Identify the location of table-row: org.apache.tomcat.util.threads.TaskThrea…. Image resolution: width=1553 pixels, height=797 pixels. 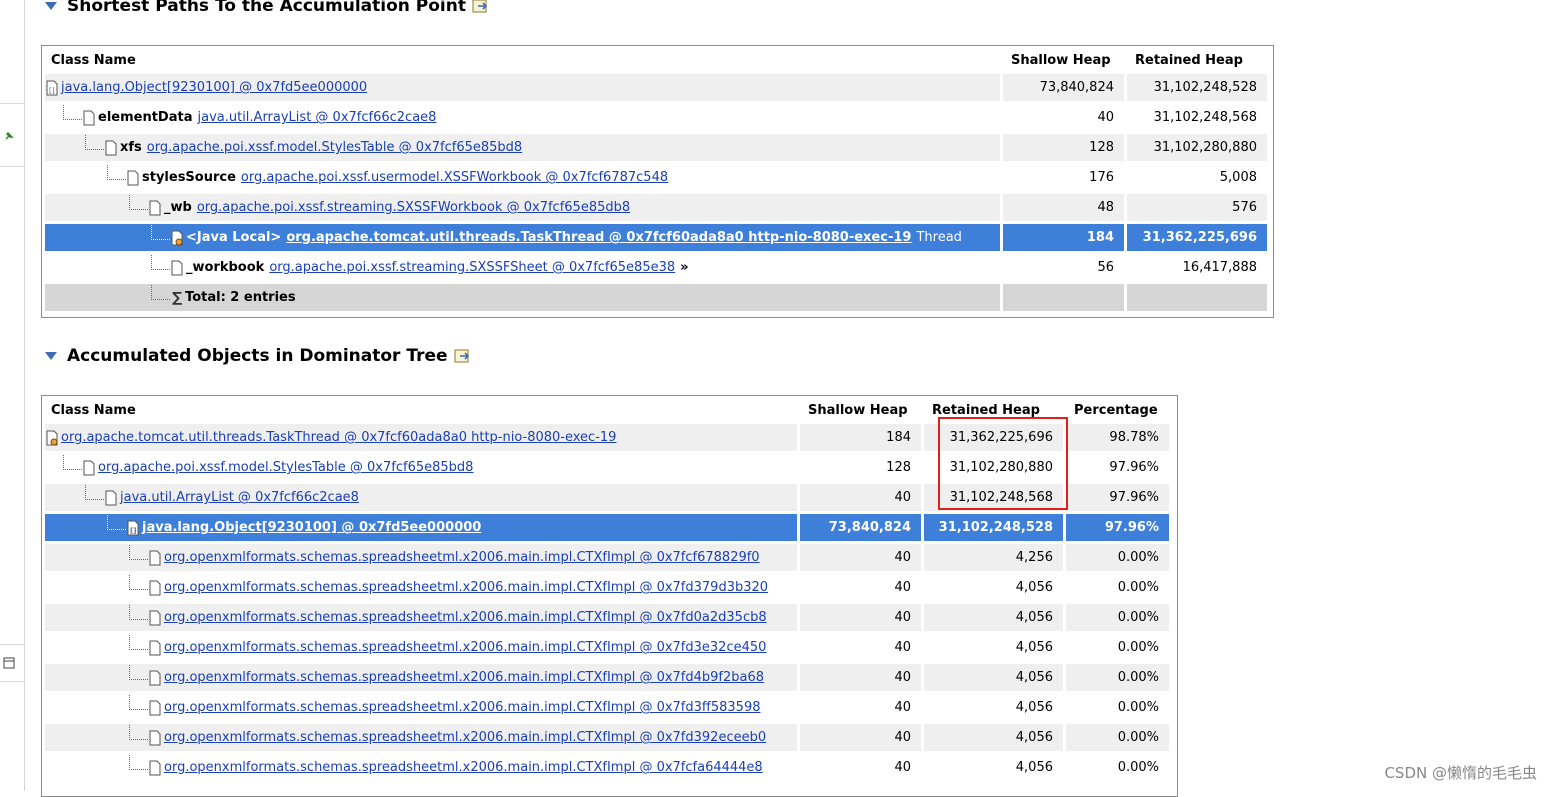
(607, 437).